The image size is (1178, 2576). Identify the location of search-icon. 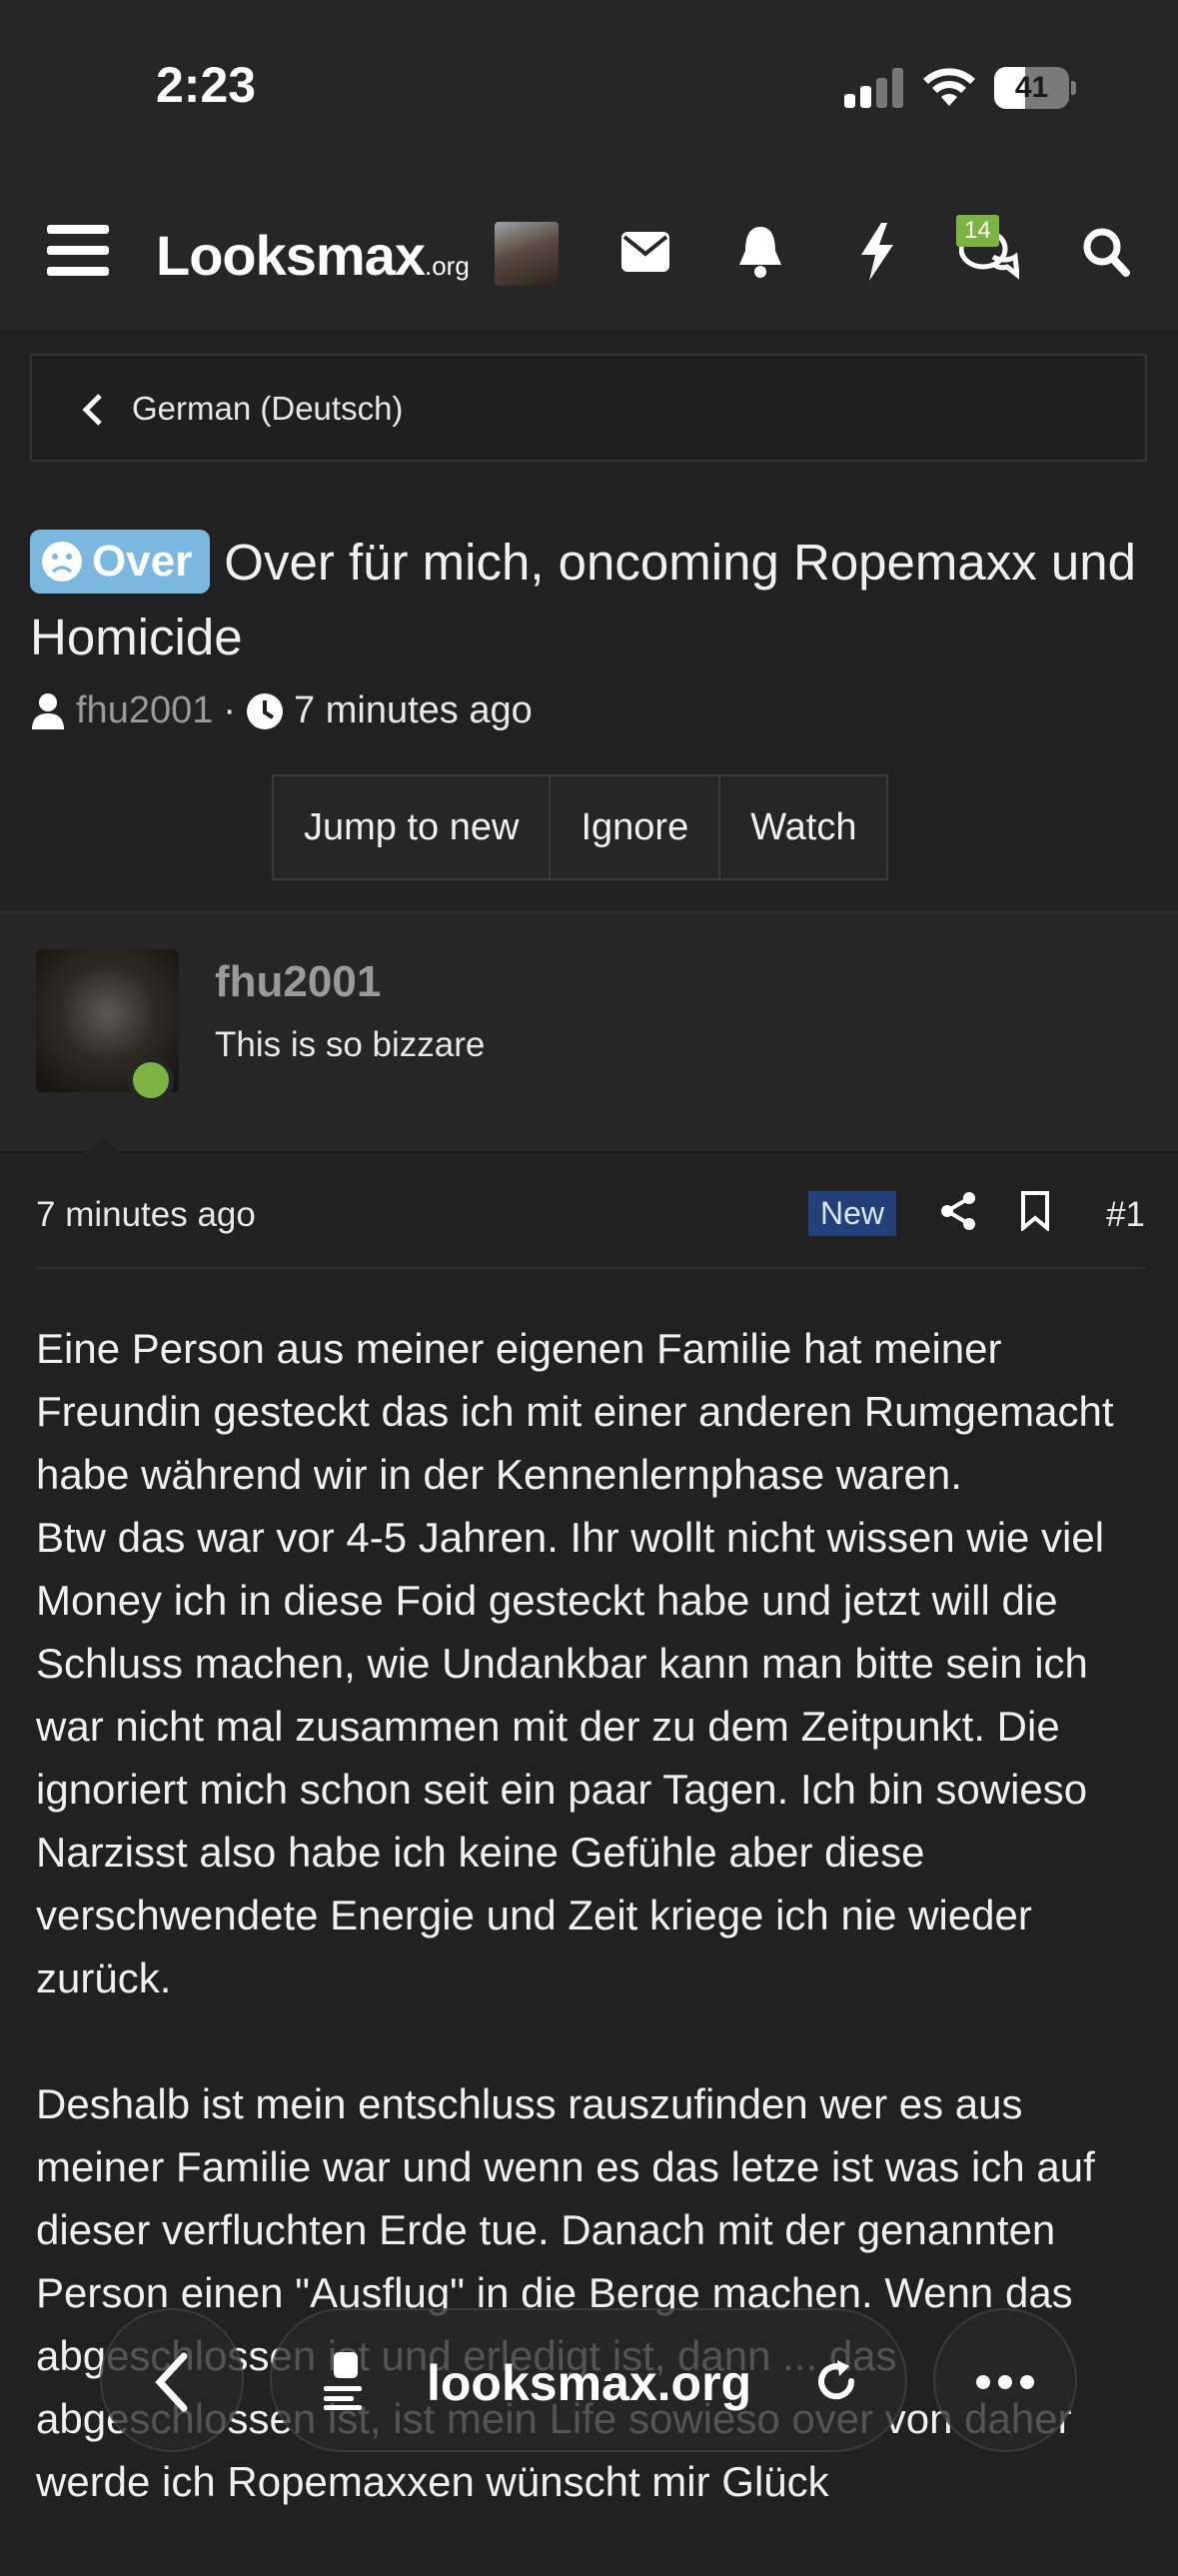
(1106, 252).